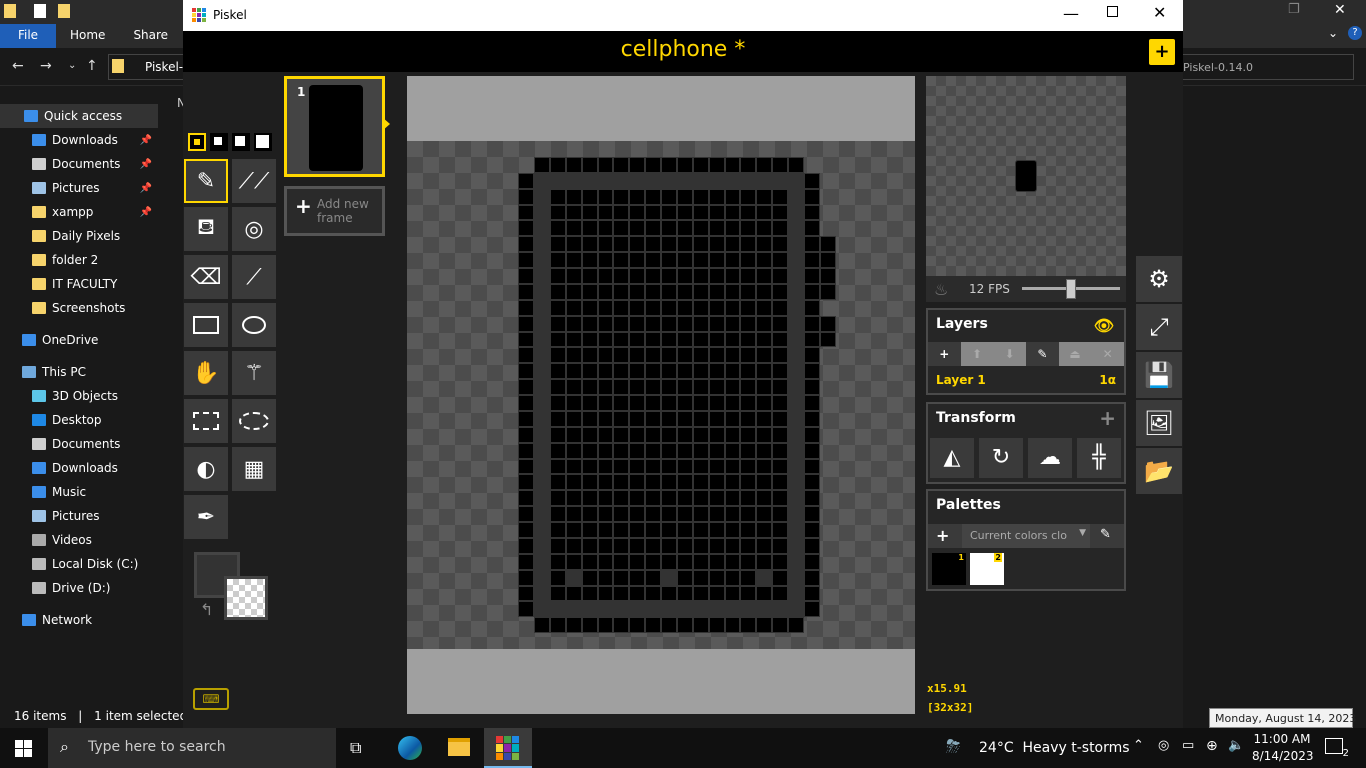 The image size is (1366, 768). Describe the element at coordinates (254, 325) in the screenshot. I see `circle-tool` at that location.